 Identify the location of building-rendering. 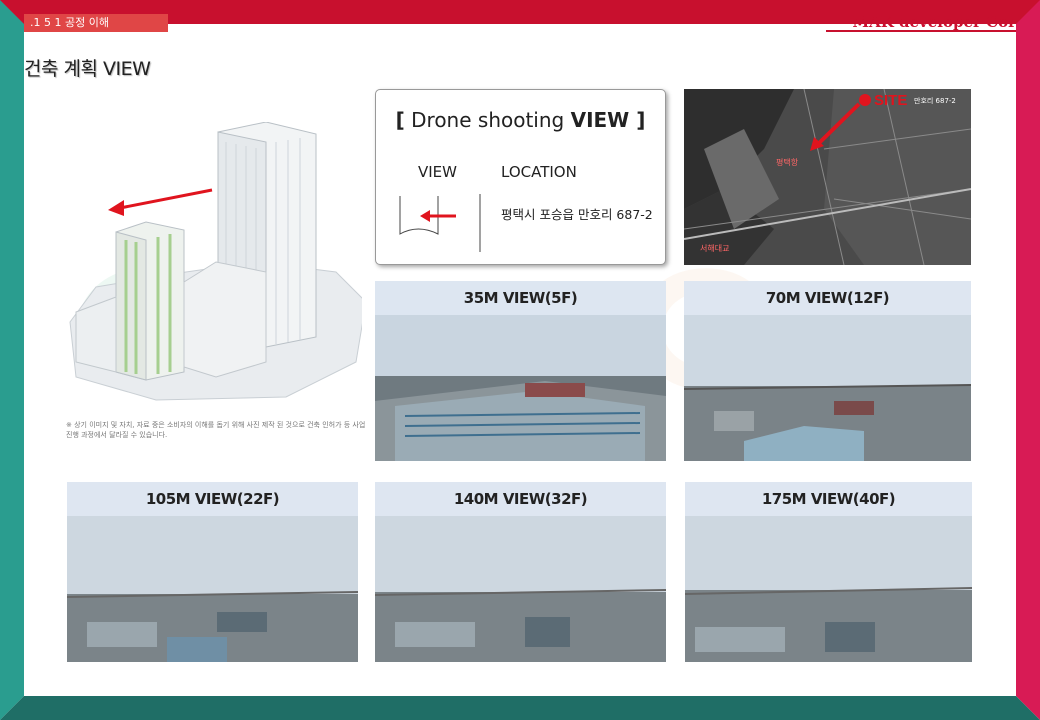
(216, 262).